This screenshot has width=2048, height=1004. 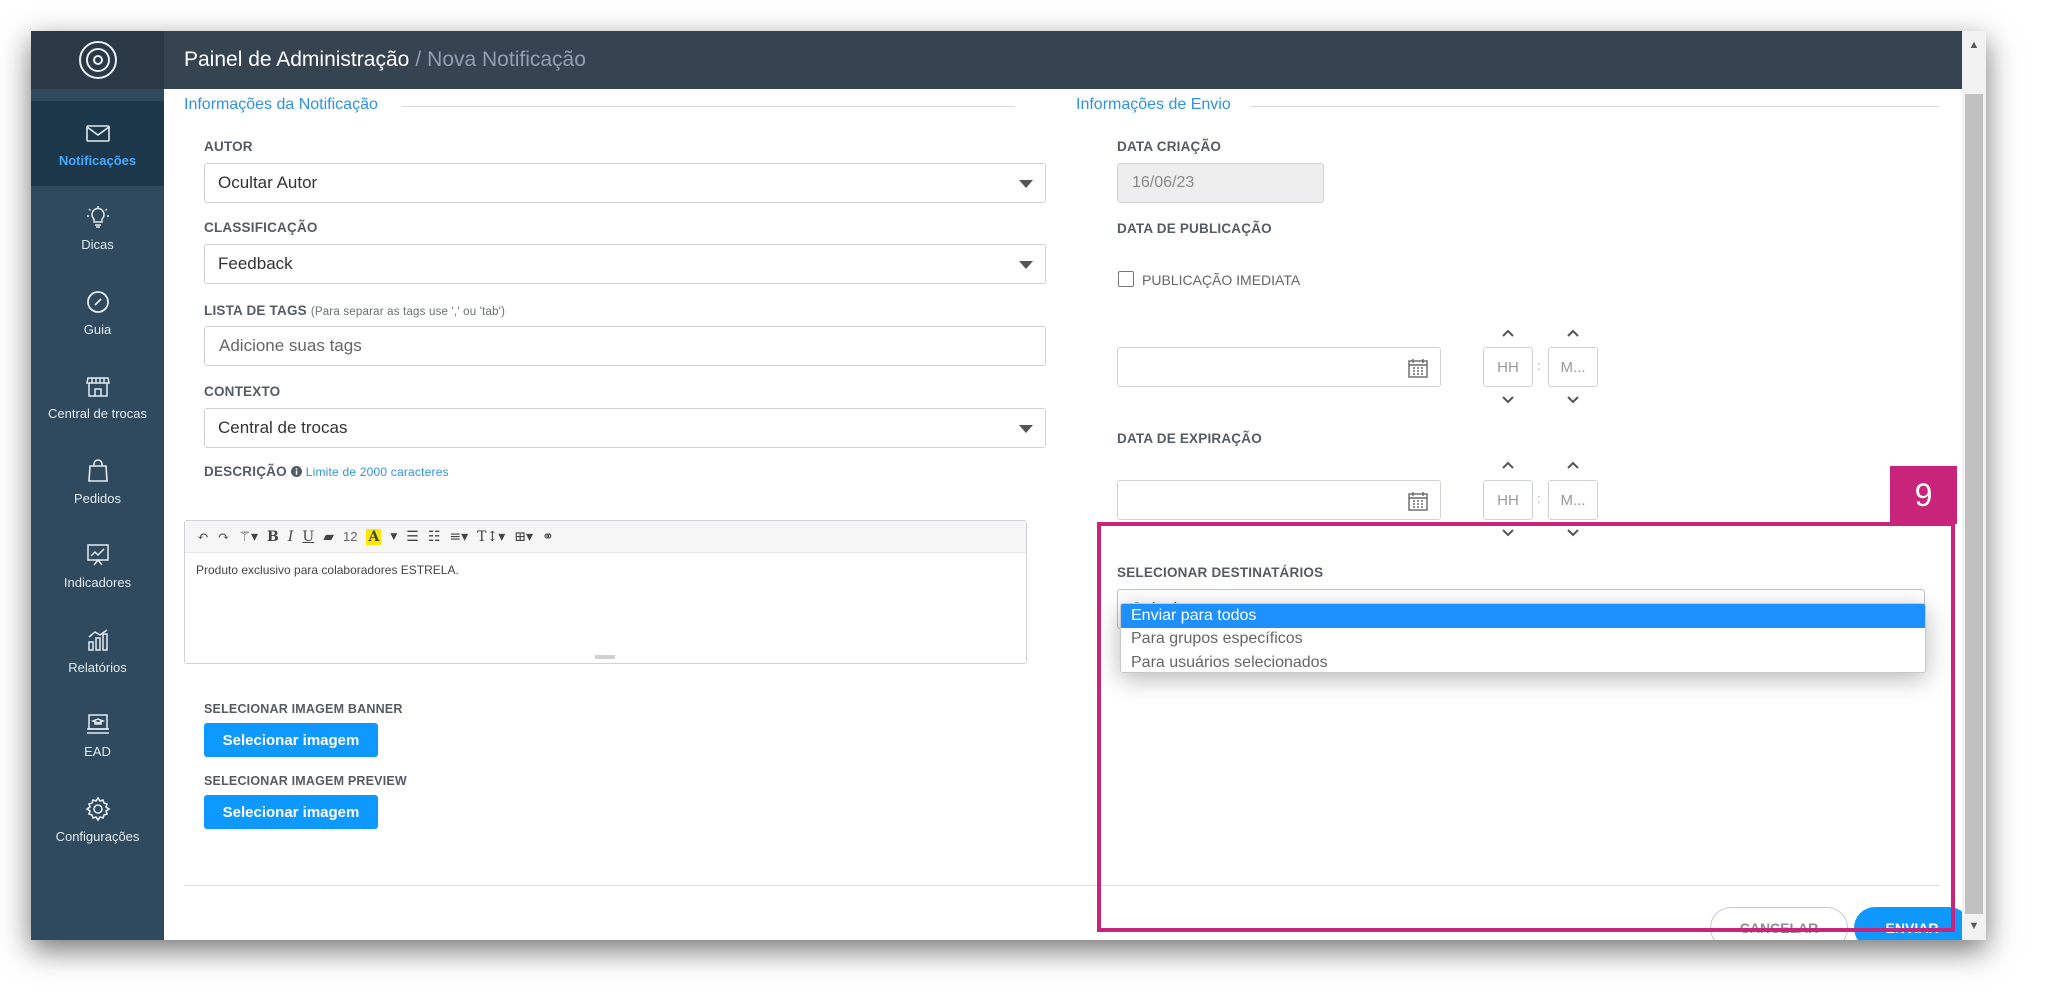 What do you see at coordinates (228, 146) in the screenshot?
I see `author-label: AUTOR` at bounding box center [228, 146].